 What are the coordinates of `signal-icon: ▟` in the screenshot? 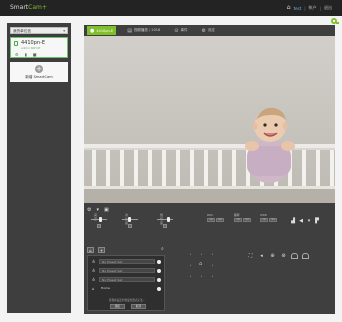 It's located at (293, 221).